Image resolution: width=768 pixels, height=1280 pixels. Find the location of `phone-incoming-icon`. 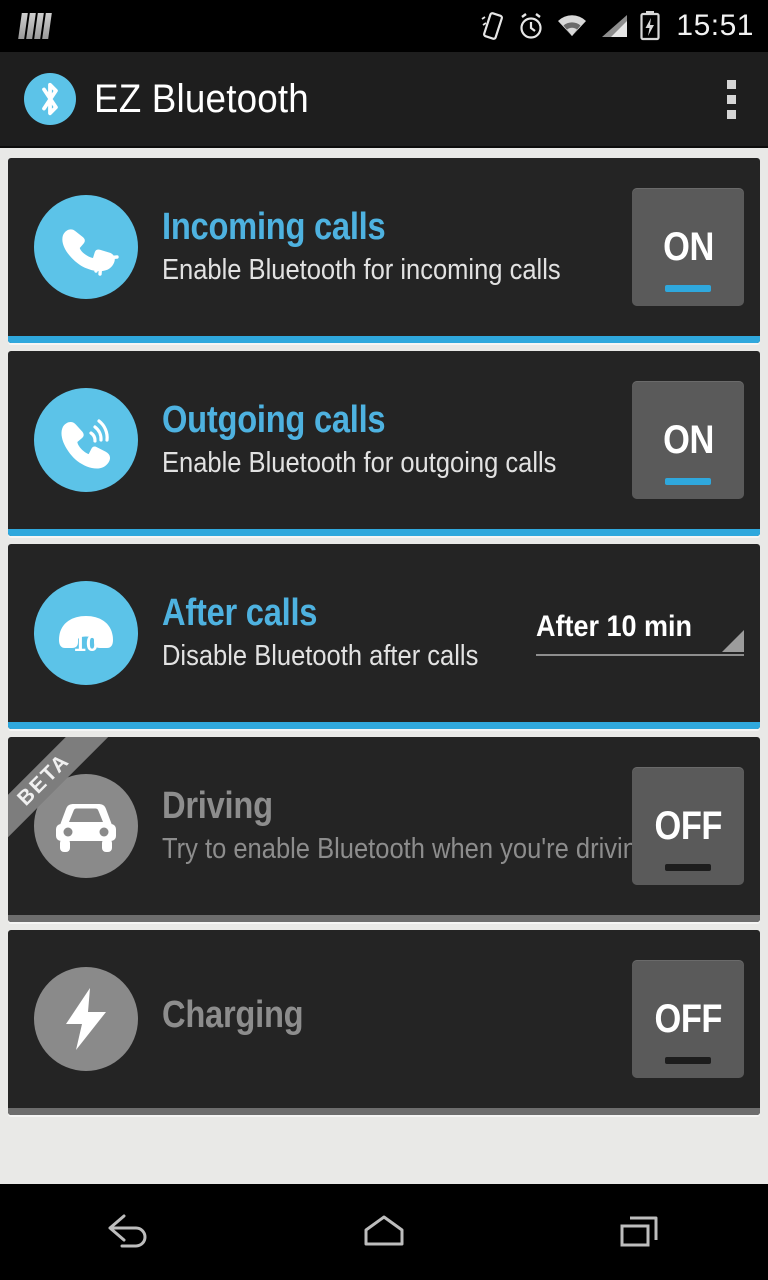

phone-incoming-icon is located at coordinates (86, 247).